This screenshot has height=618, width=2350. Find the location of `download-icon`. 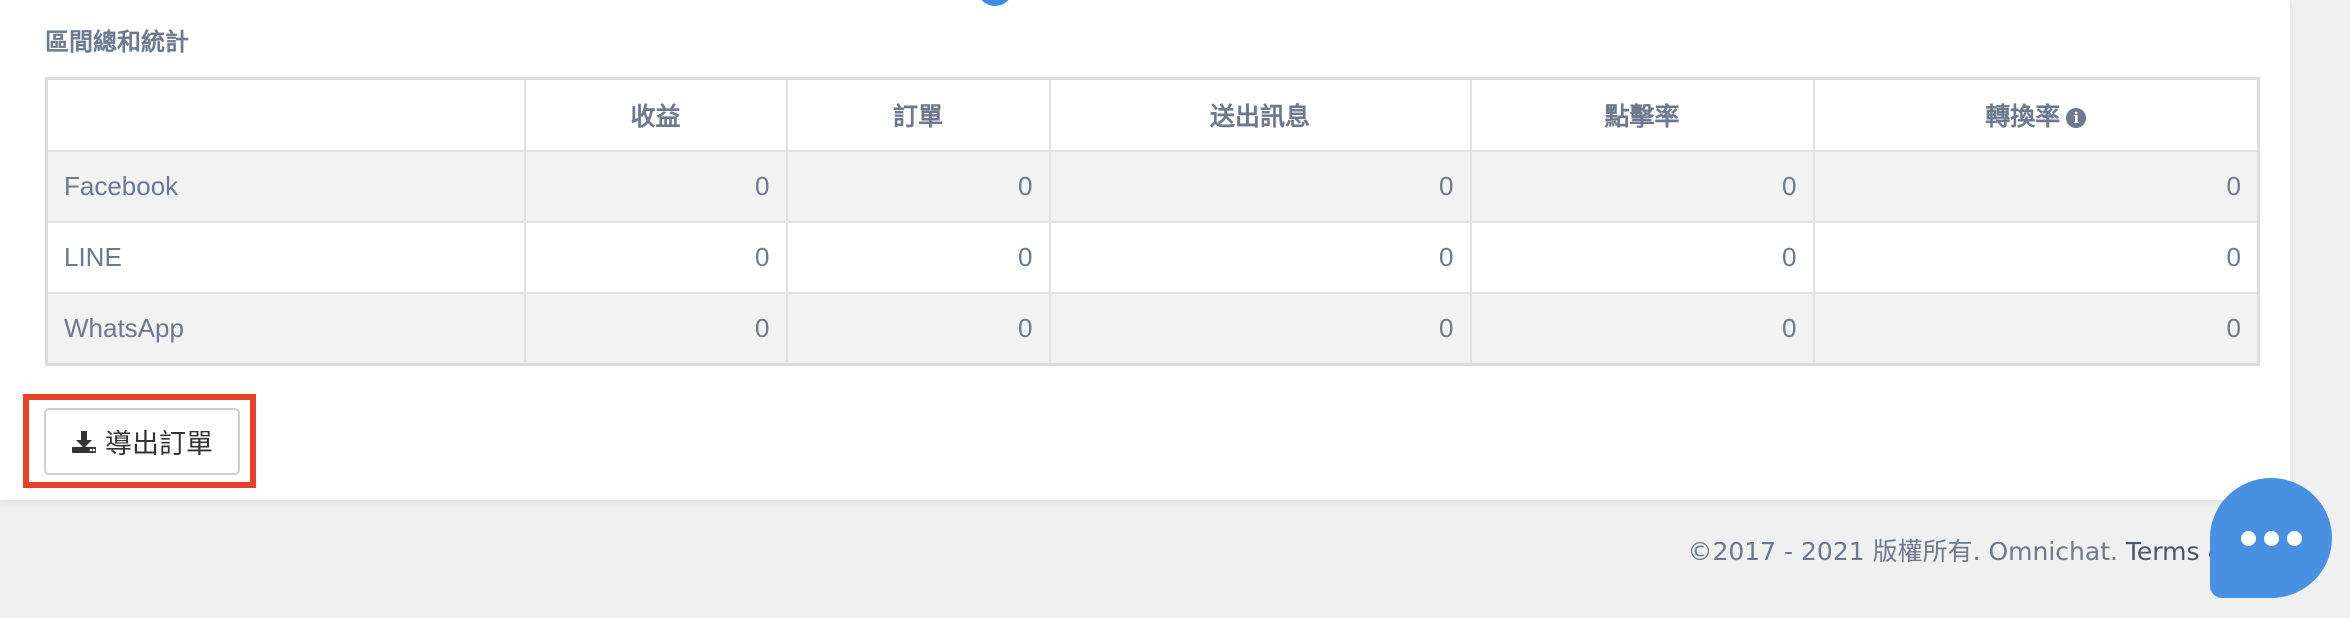

download-icon is located at coordinates (84, 442).